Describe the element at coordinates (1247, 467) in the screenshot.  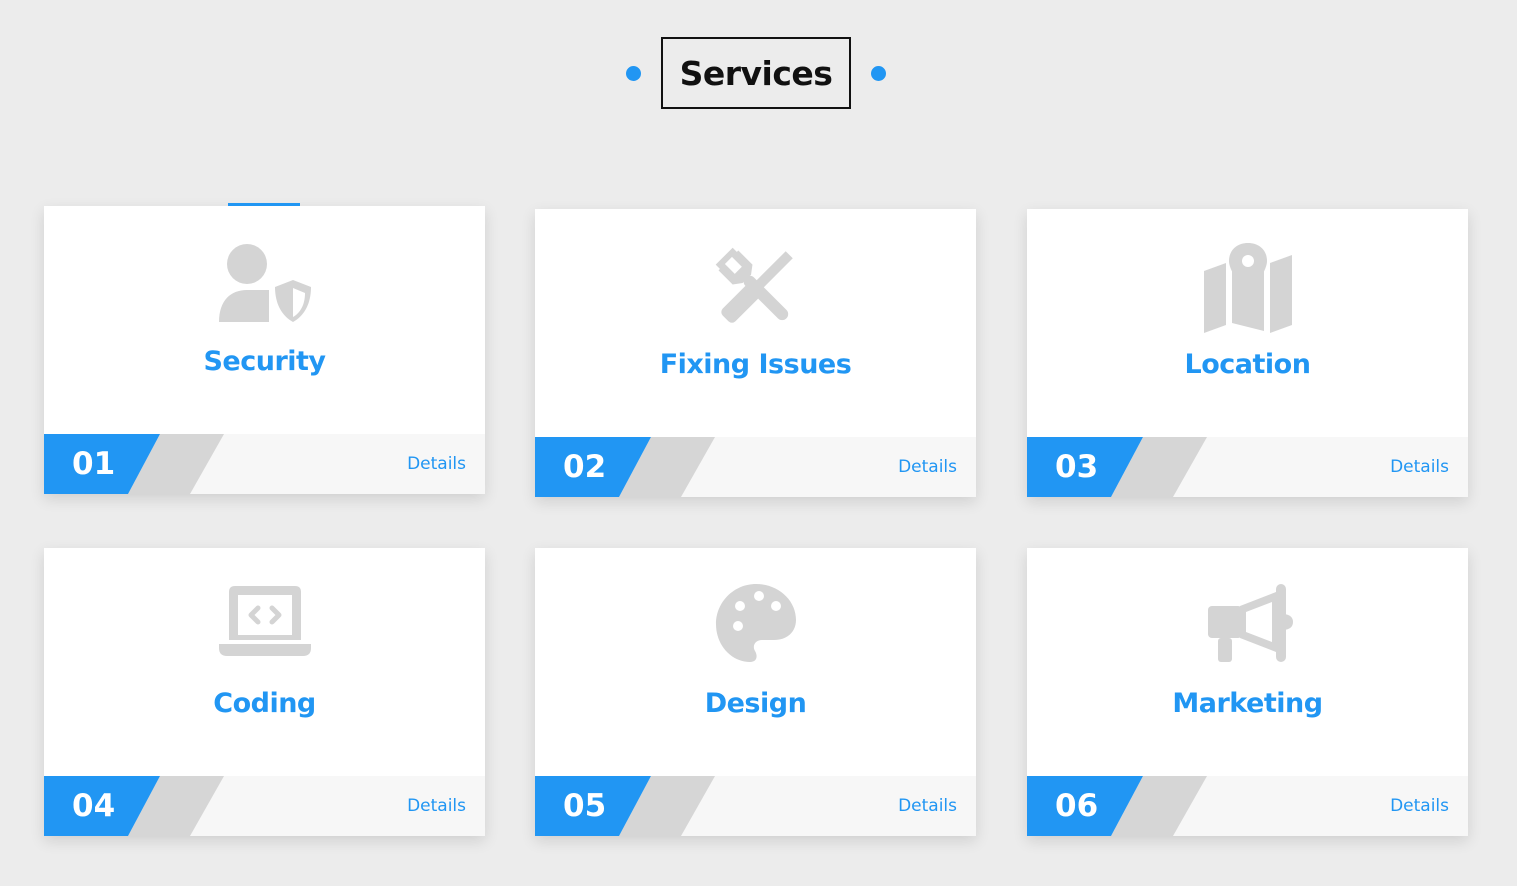
I see `card-footer: 03 Details` at that location.